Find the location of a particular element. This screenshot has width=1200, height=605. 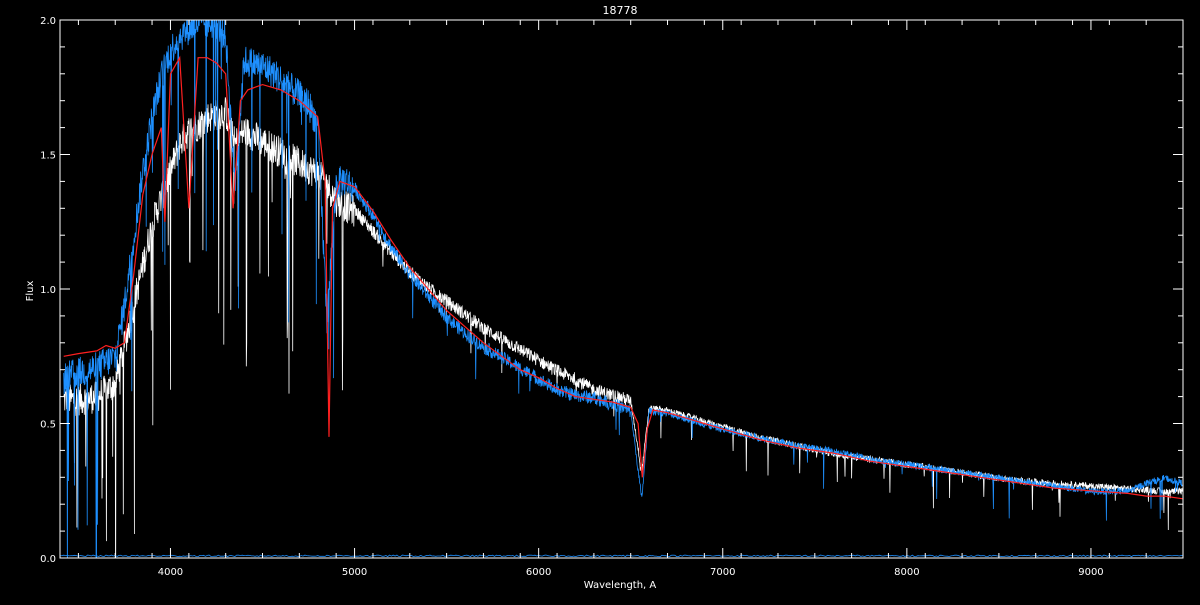

x-axis-label: Wavelength, A is located at coordinates (620, 585).